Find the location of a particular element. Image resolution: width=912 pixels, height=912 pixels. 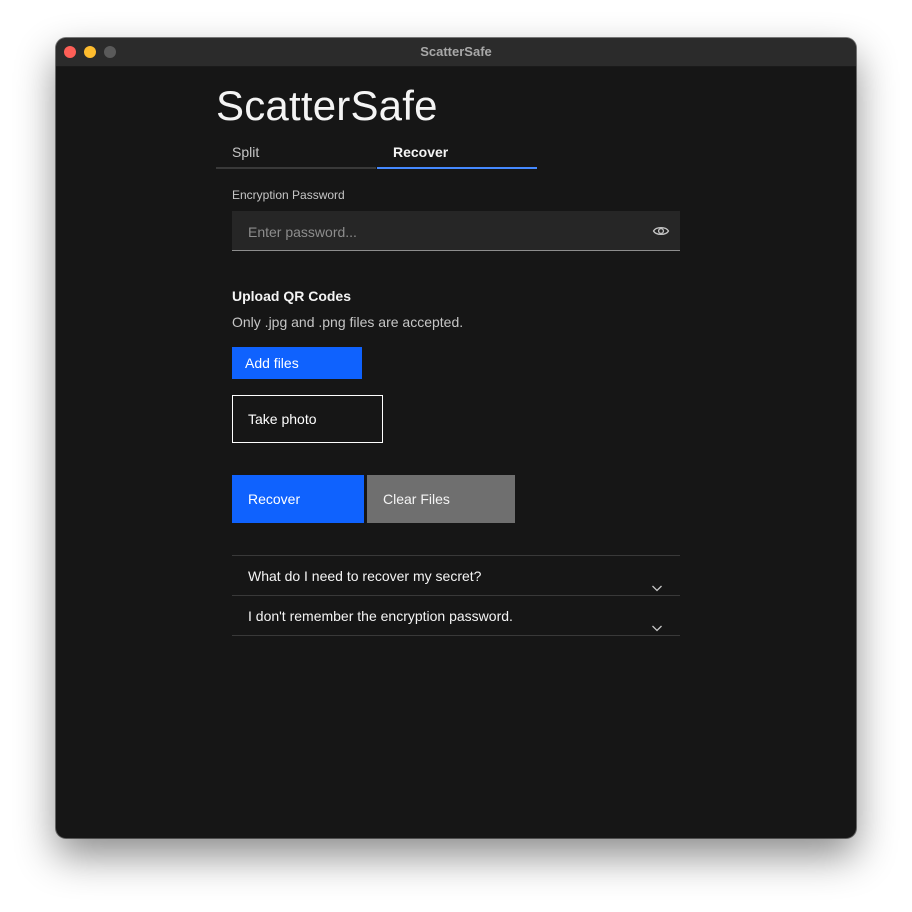

upload-help-text: Only .jpg and .png files are accepted. is located at coordinates (348, 322).